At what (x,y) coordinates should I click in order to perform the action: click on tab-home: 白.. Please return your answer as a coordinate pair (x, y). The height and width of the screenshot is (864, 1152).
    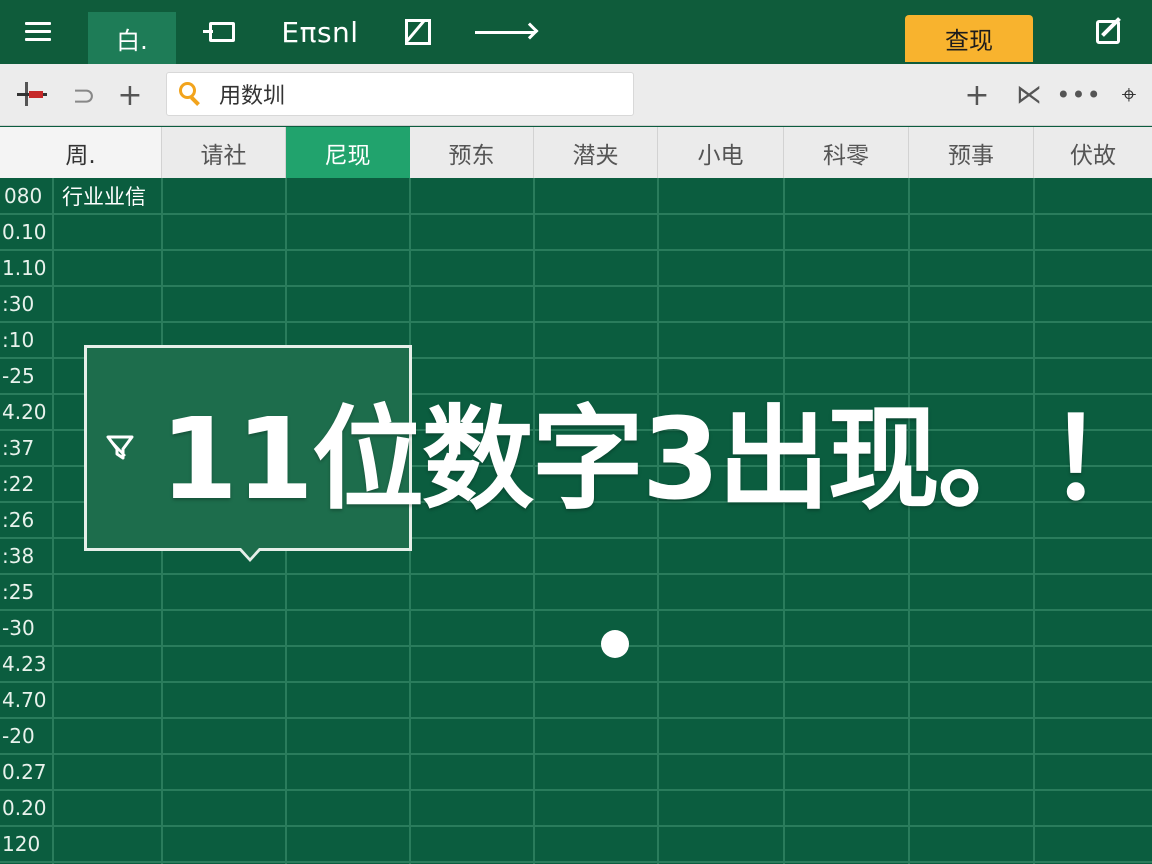
    Looking at the image, I should click on (132, 38).